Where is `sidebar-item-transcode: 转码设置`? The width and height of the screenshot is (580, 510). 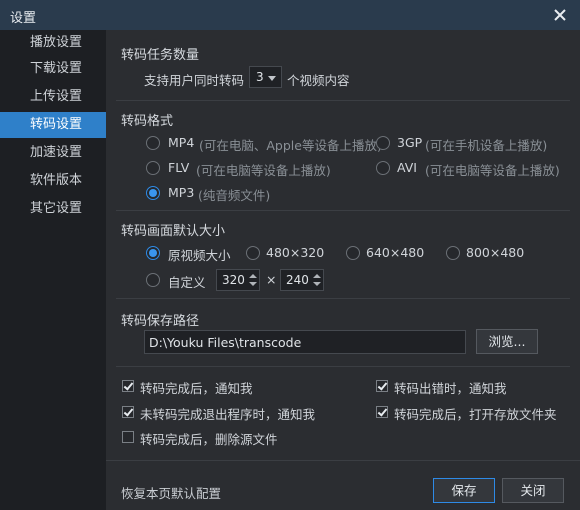
sidebar-item-transcode: 转码设置 is located at coordinates (53, 125).